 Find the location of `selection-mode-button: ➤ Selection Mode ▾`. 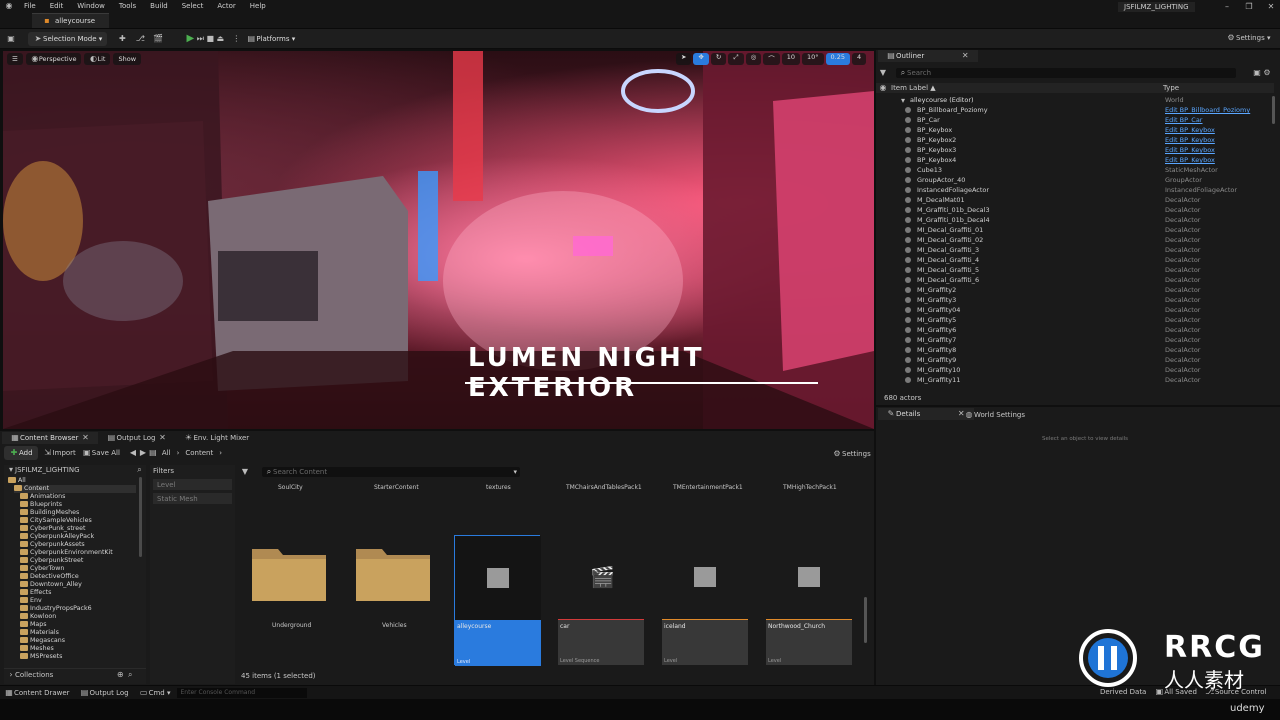

selection-mode-button: ➤ Selection Mode ▾ is located at coordinates (68, 38).